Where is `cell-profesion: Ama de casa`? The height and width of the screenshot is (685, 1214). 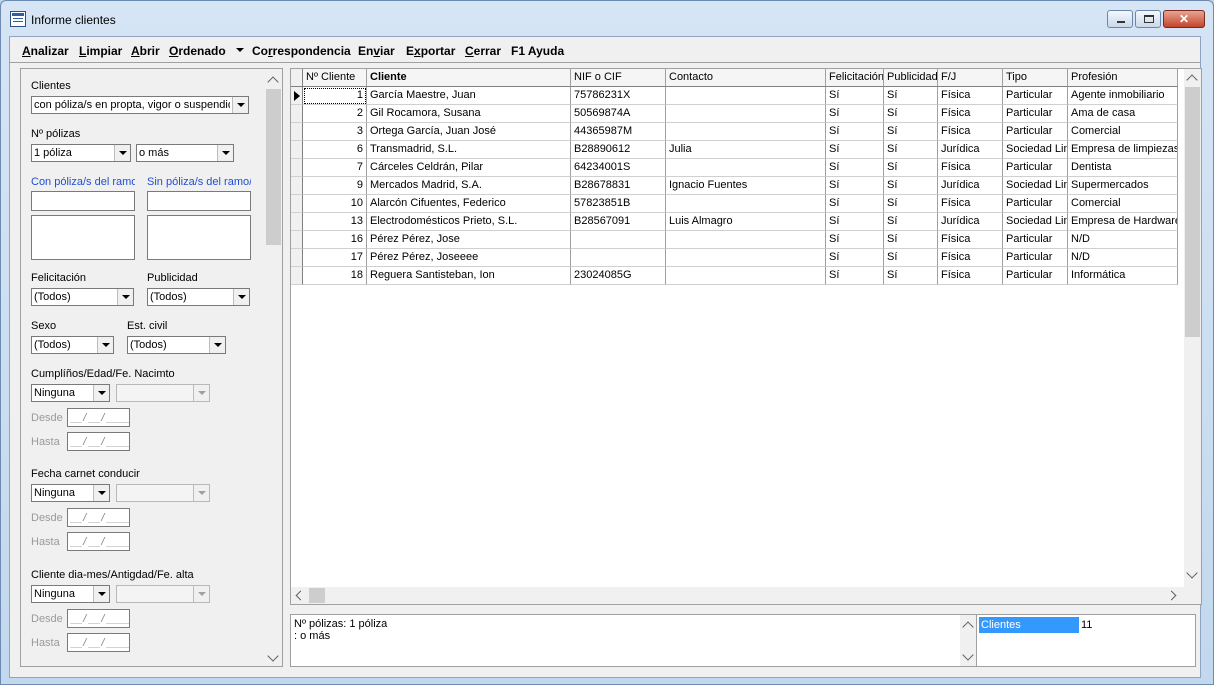 cell-profesion: Ama de casa is located at coordinates (1123, 114).